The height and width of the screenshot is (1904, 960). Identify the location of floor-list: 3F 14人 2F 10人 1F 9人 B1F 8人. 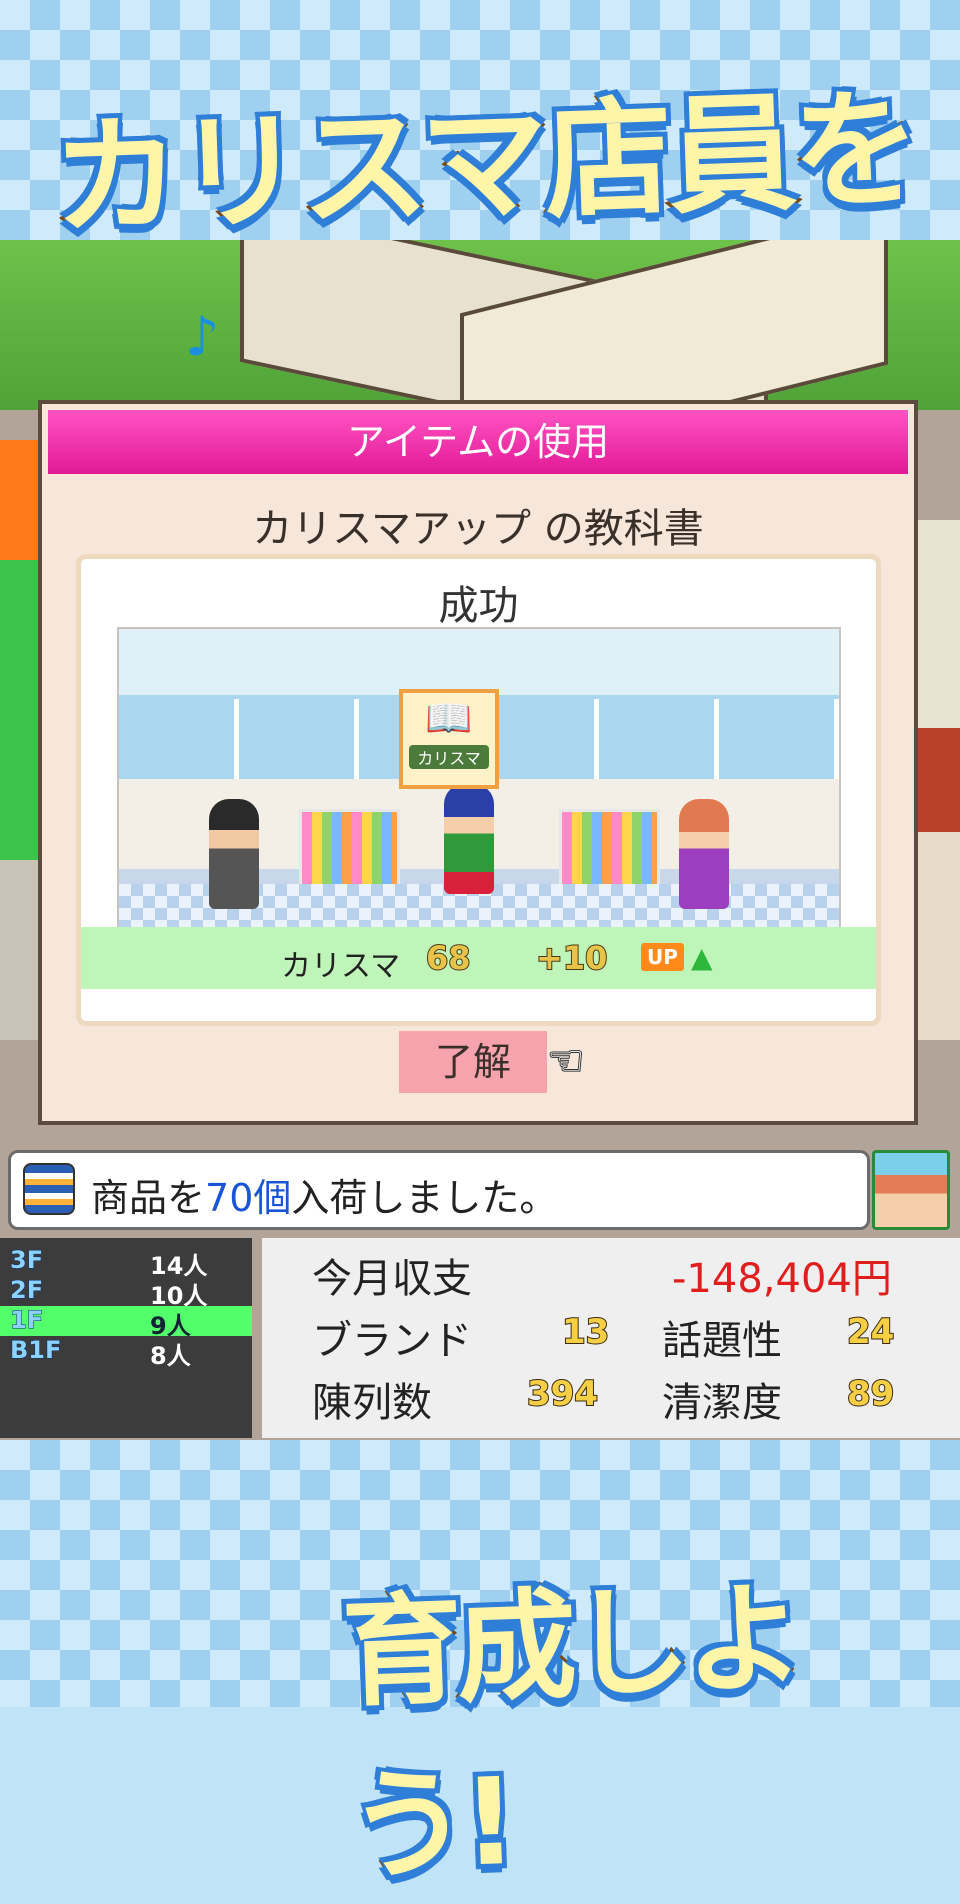
(126, 1338).